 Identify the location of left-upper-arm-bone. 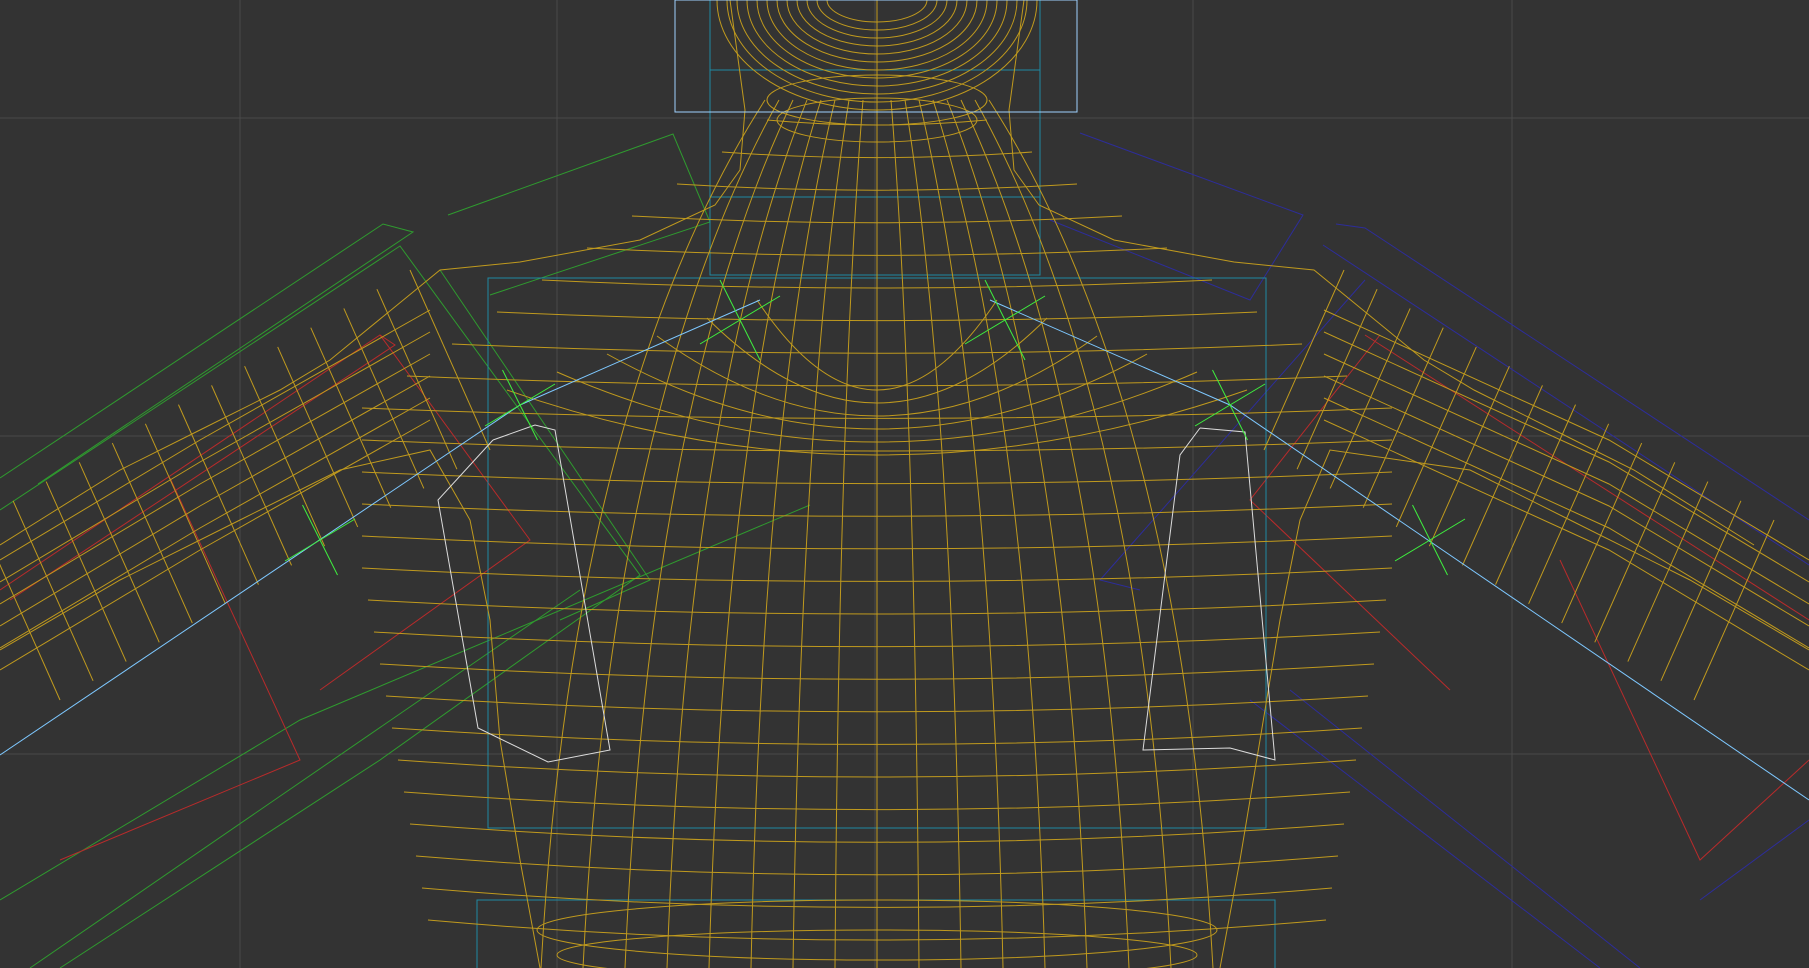
(198, 467).